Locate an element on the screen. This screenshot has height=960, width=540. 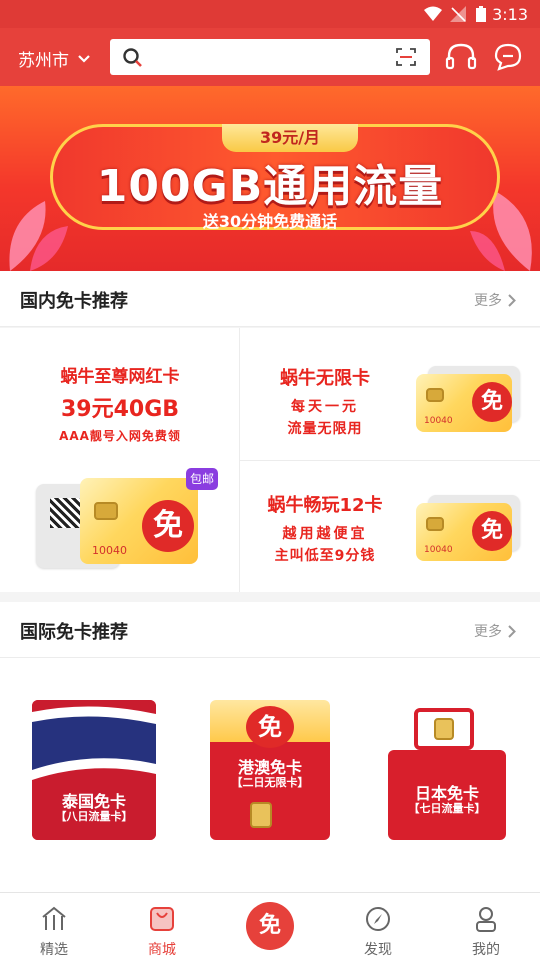
intl-card-sub: 【二日无限卡】 is located at coordinates (270, 782).